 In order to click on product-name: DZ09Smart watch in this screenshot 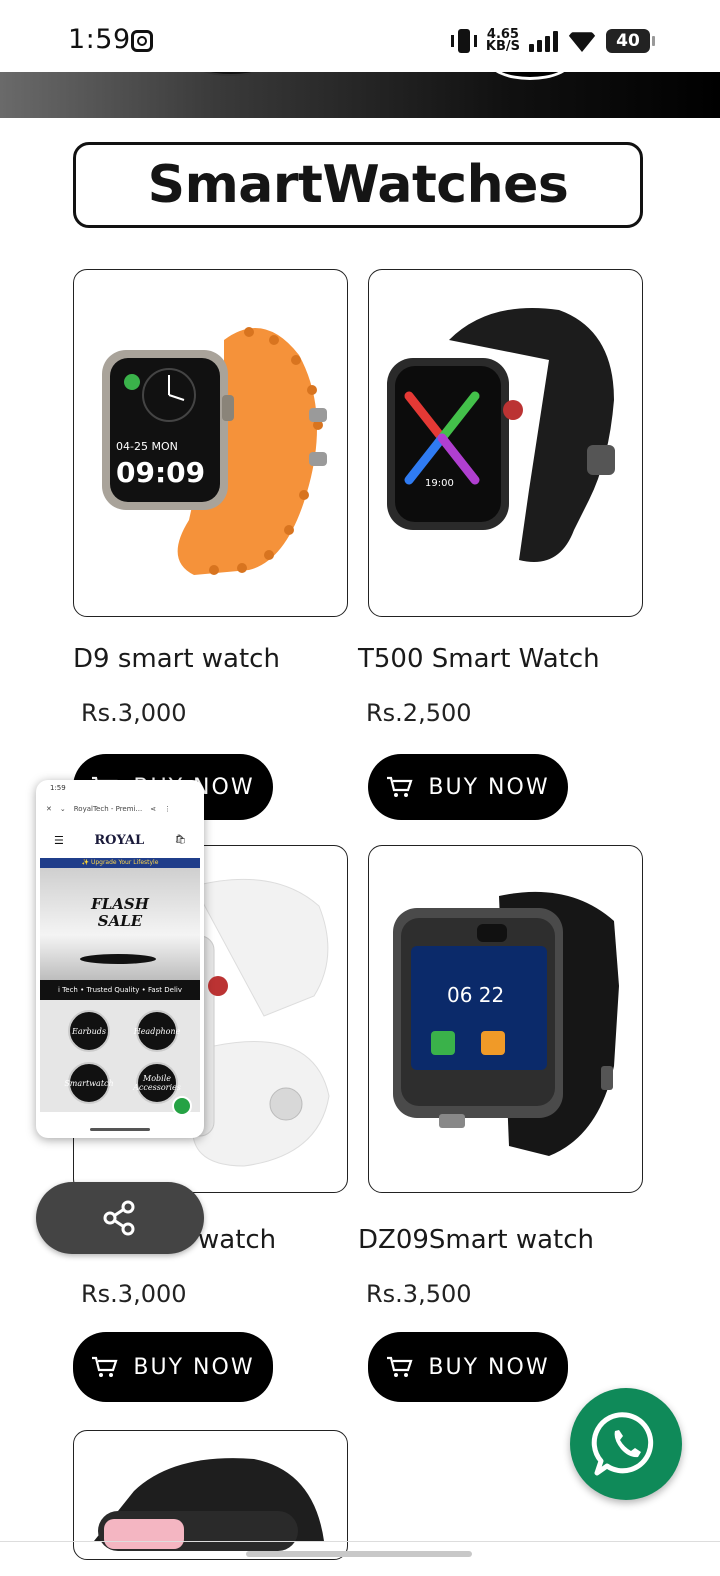, I will do `click(476, 1240)`.